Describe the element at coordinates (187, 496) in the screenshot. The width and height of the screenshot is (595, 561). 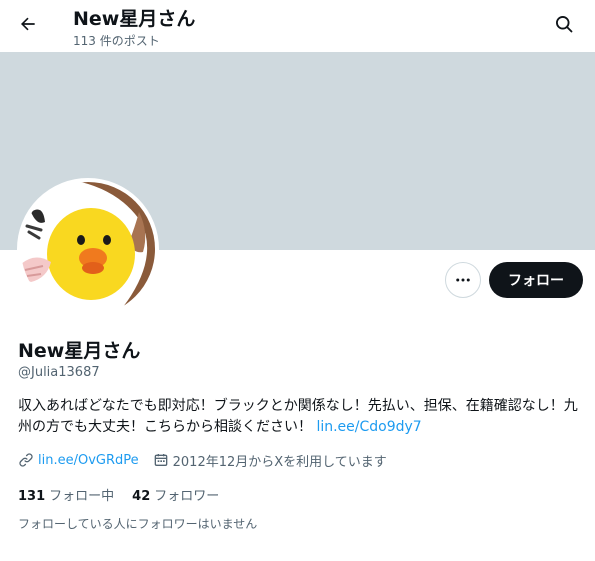
I see `followers-label: フォロワー` at that location.